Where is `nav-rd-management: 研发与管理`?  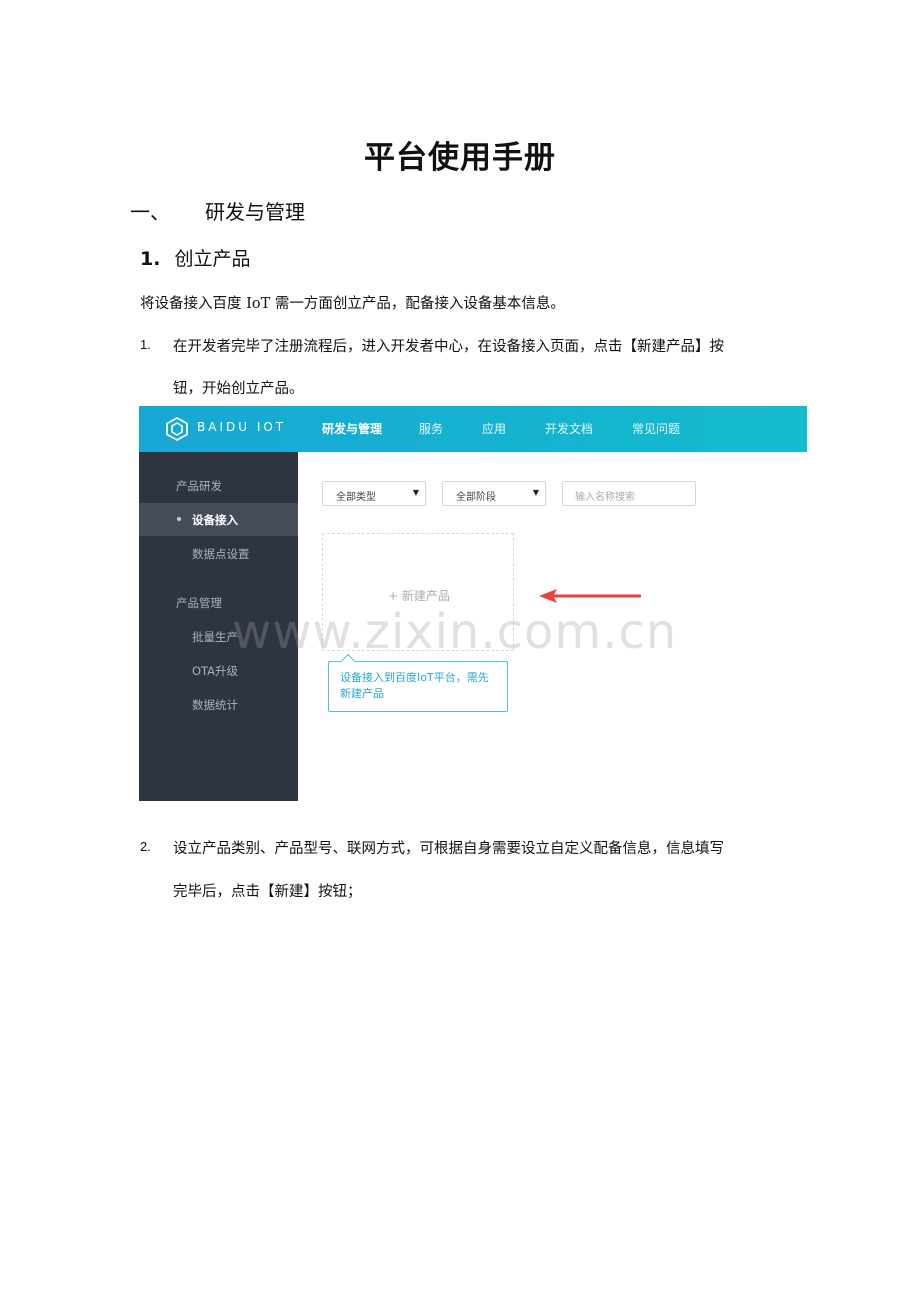
nav-rd-management: 研发与管理 is located at coordinates (352, 428).